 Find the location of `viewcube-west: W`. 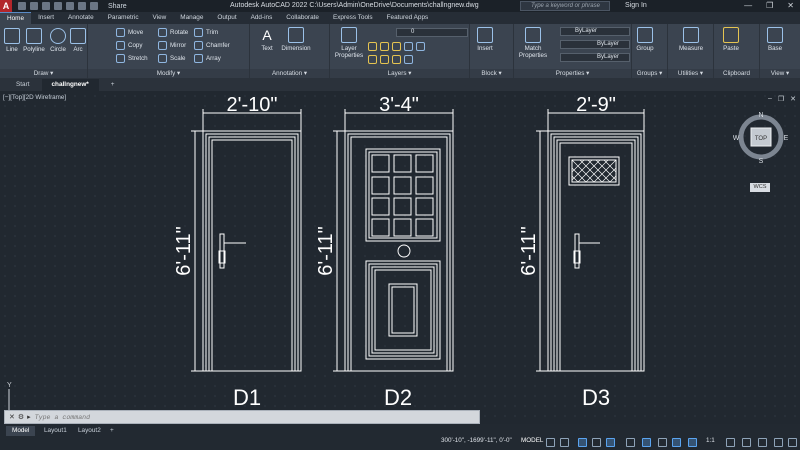

viewcube-west: W is located at coordinates (736, 138).